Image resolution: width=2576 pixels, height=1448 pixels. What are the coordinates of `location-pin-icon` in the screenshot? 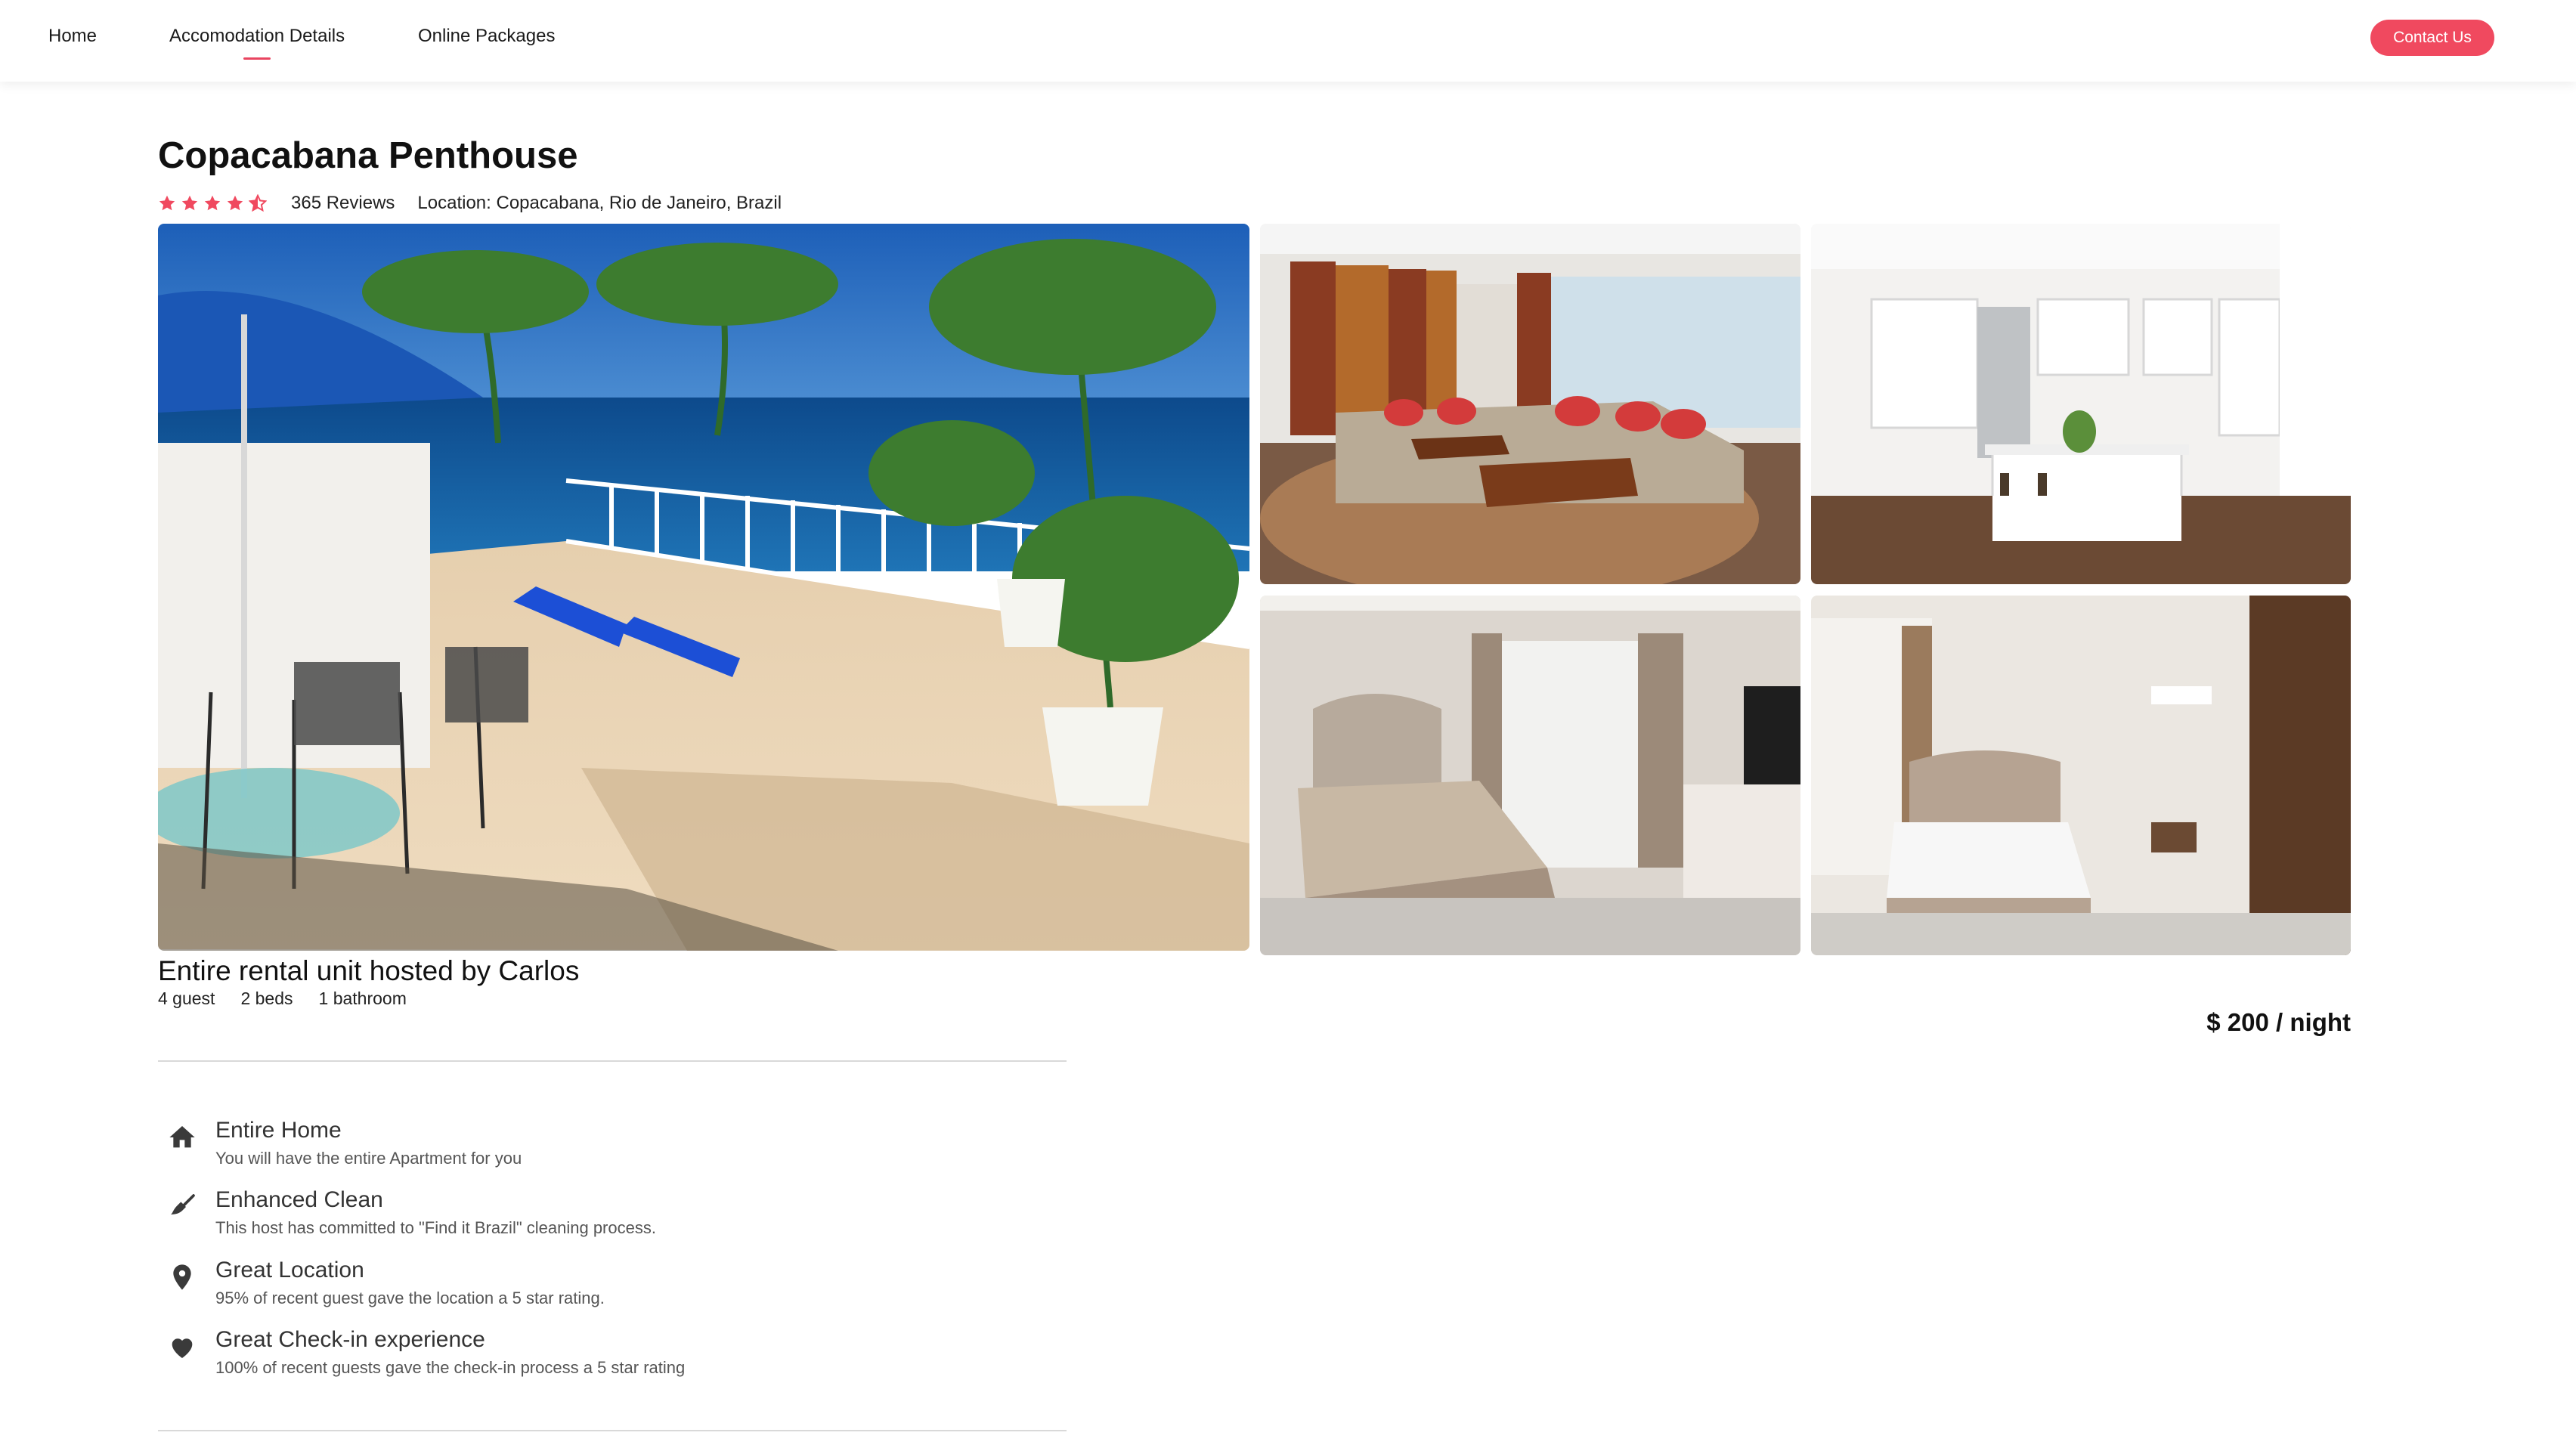 It's located at (182, 1277).